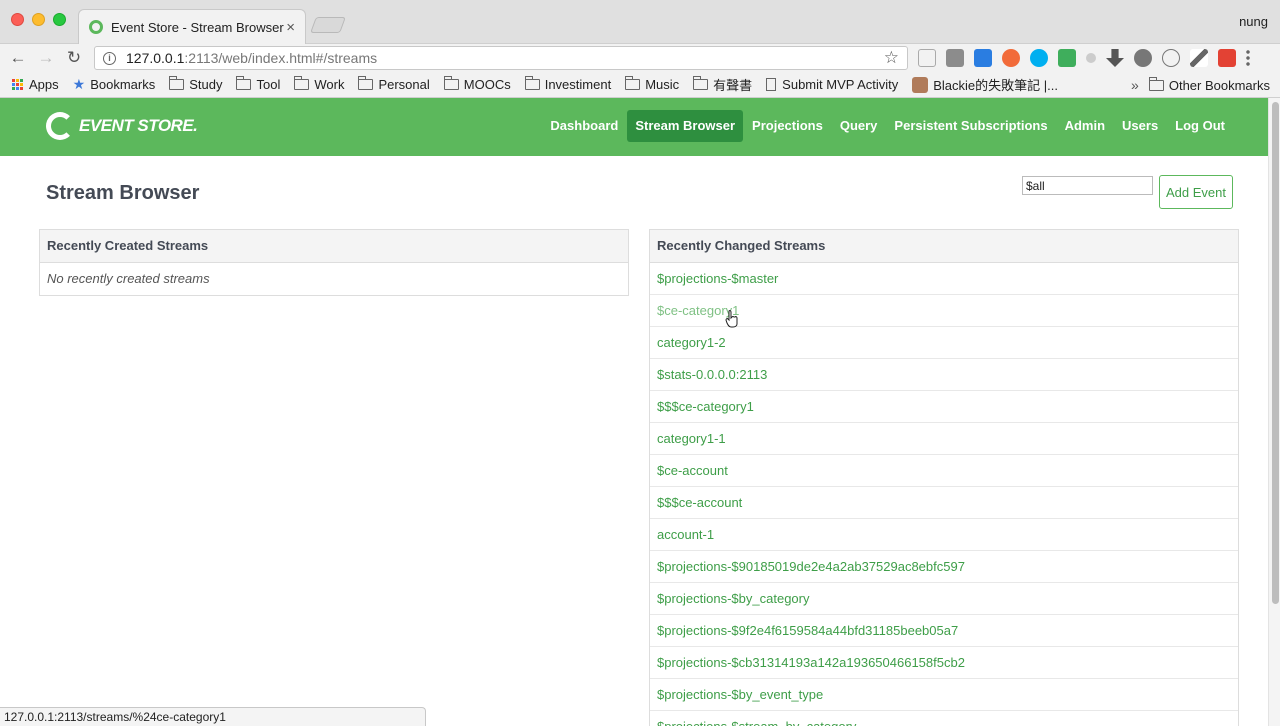 Image resolution: width=1280 pixels, height=726 pixels. I want to click on page-icon, so click(771, 84).